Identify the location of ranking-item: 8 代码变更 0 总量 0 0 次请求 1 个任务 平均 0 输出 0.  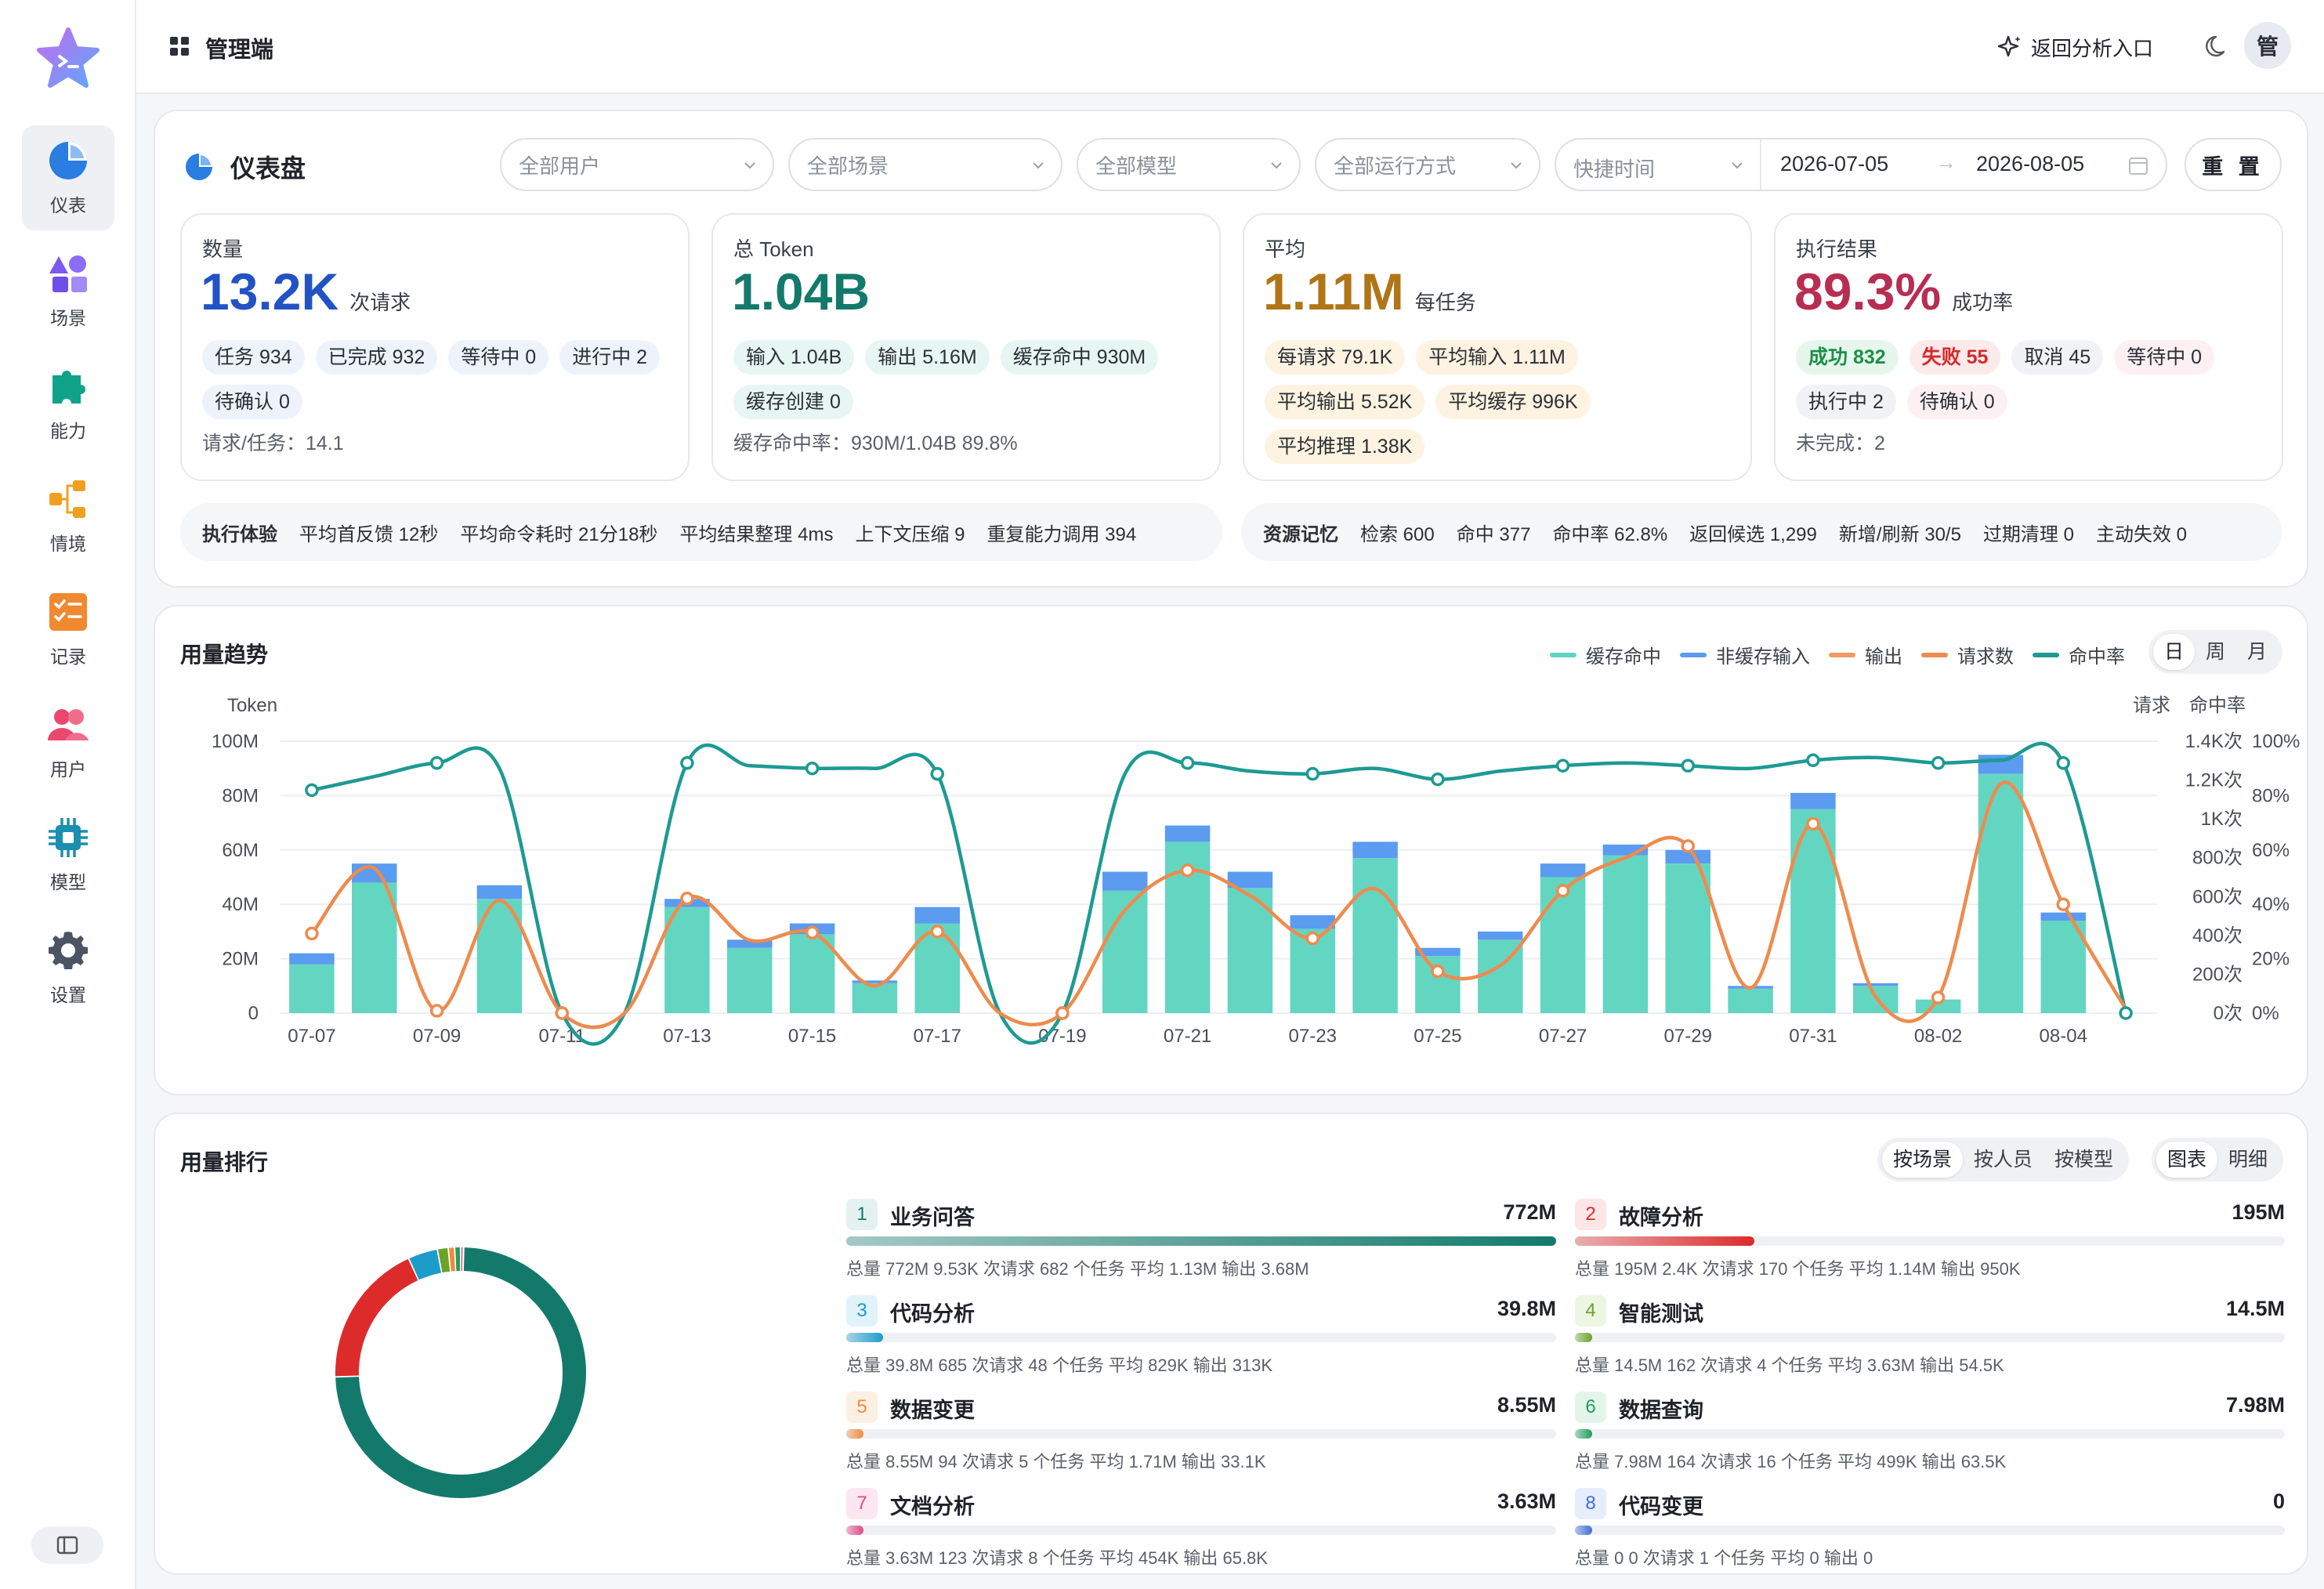
(1930, 1532).